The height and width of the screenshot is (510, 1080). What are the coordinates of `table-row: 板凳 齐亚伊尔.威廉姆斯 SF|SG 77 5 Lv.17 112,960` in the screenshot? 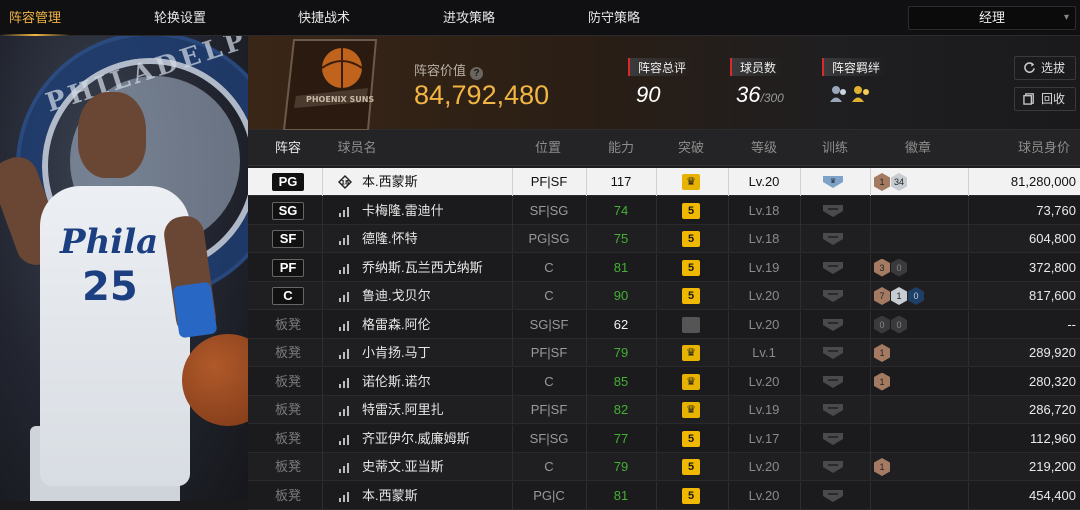 It's located at (664, 438).